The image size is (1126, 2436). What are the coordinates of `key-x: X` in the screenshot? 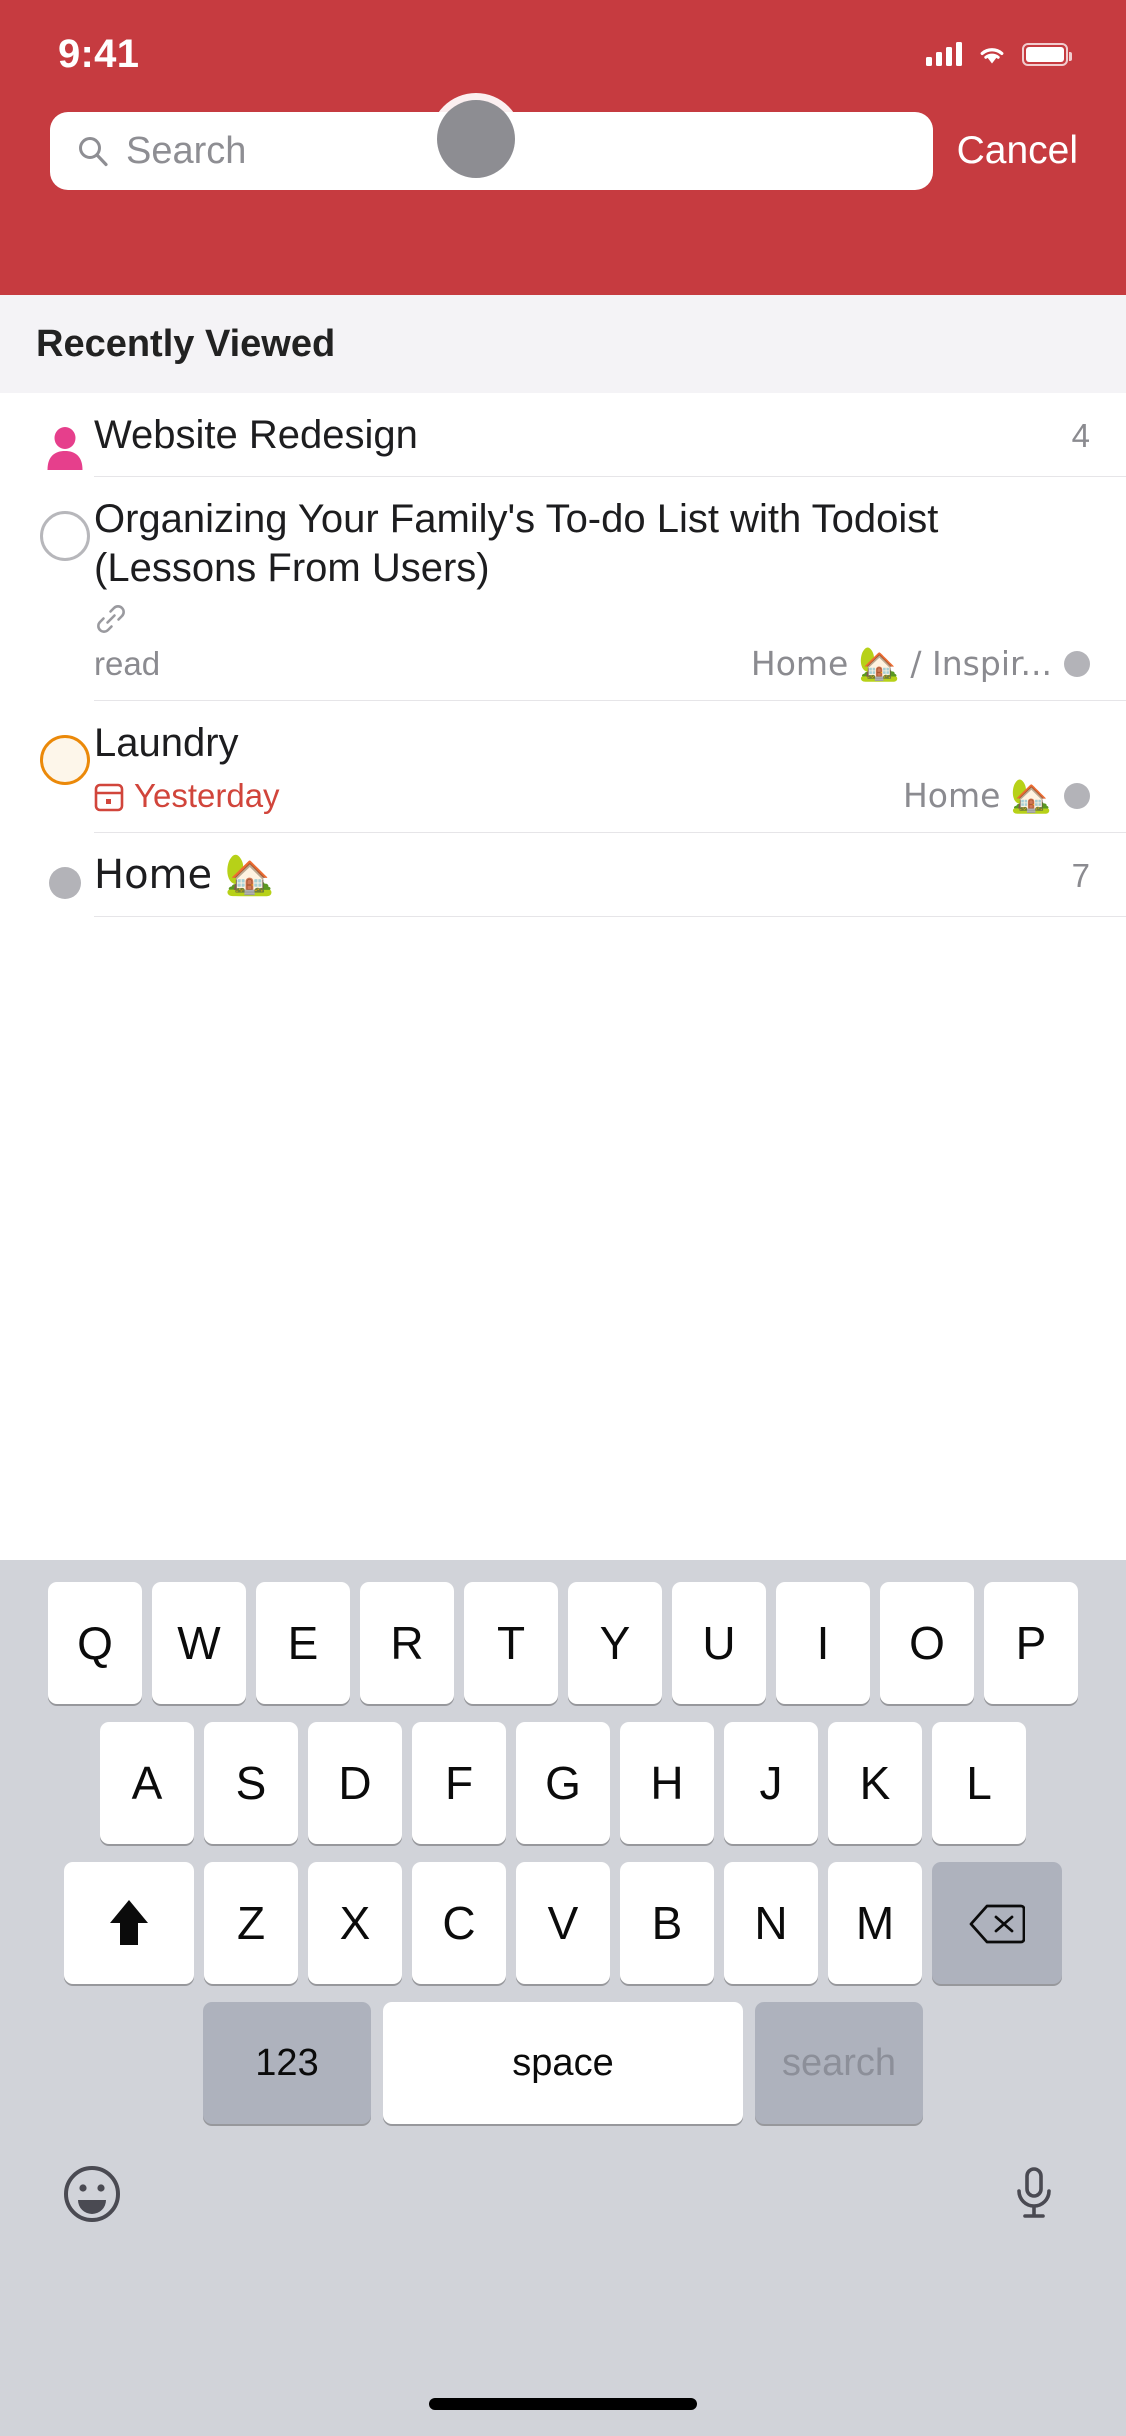 It's located at (355, 1923).